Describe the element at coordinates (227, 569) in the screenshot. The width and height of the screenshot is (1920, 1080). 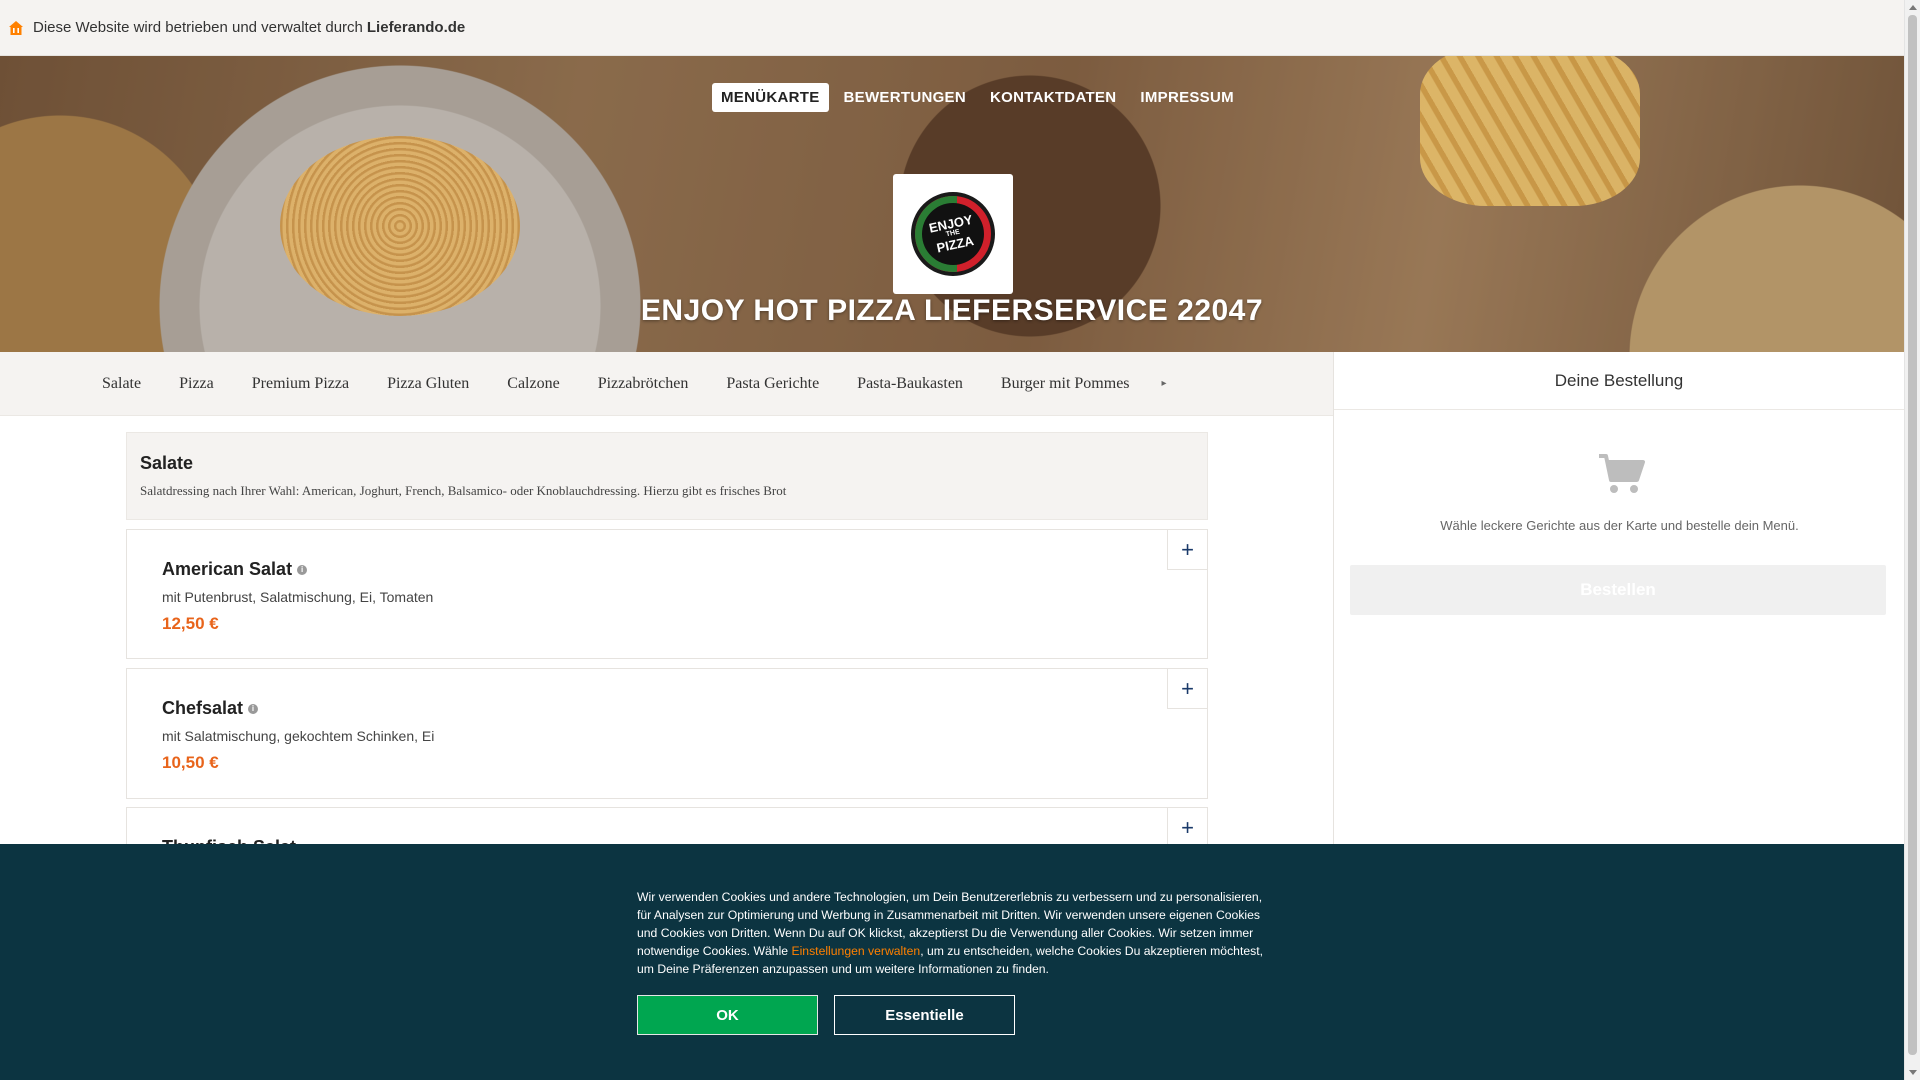
I see `dish-name: American Salat` at that location.